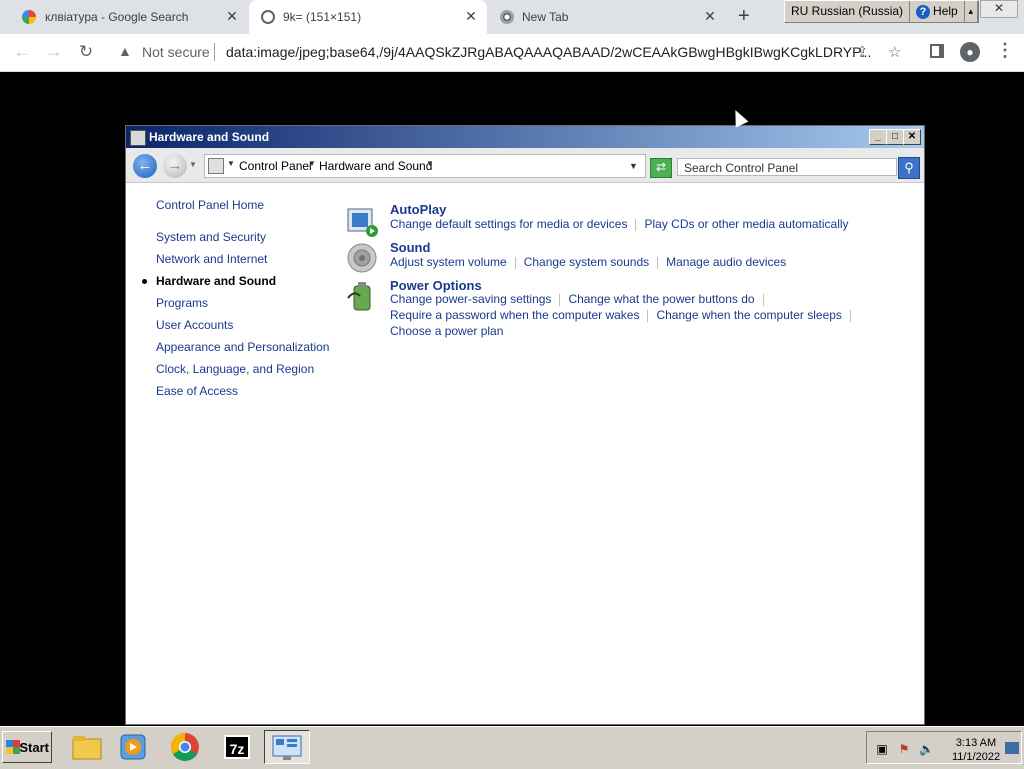  What do you see at coordinates (22, 52) in the screenshot?
I see `back-arrow-icon: ←` at bounding box center [22, 52].